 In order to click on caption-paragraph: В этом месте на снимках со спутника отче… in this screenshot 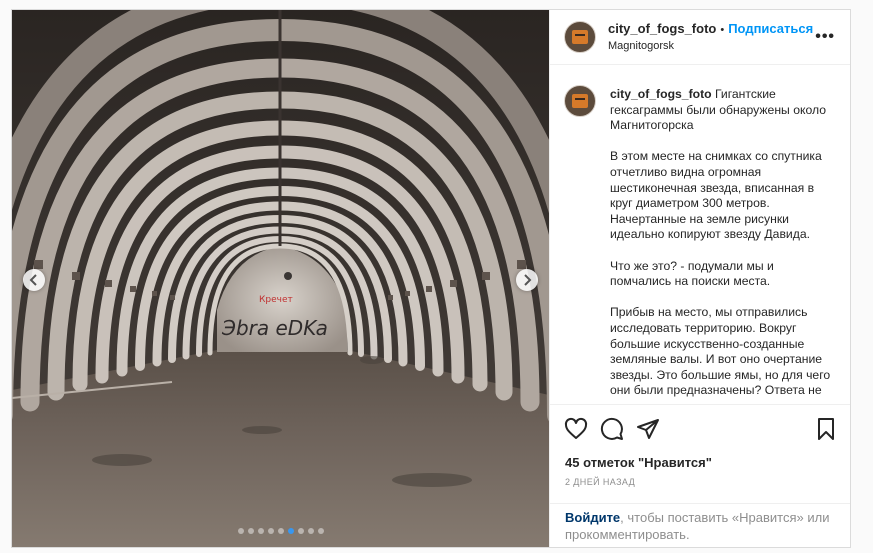, I will do `click(716, 195)`.